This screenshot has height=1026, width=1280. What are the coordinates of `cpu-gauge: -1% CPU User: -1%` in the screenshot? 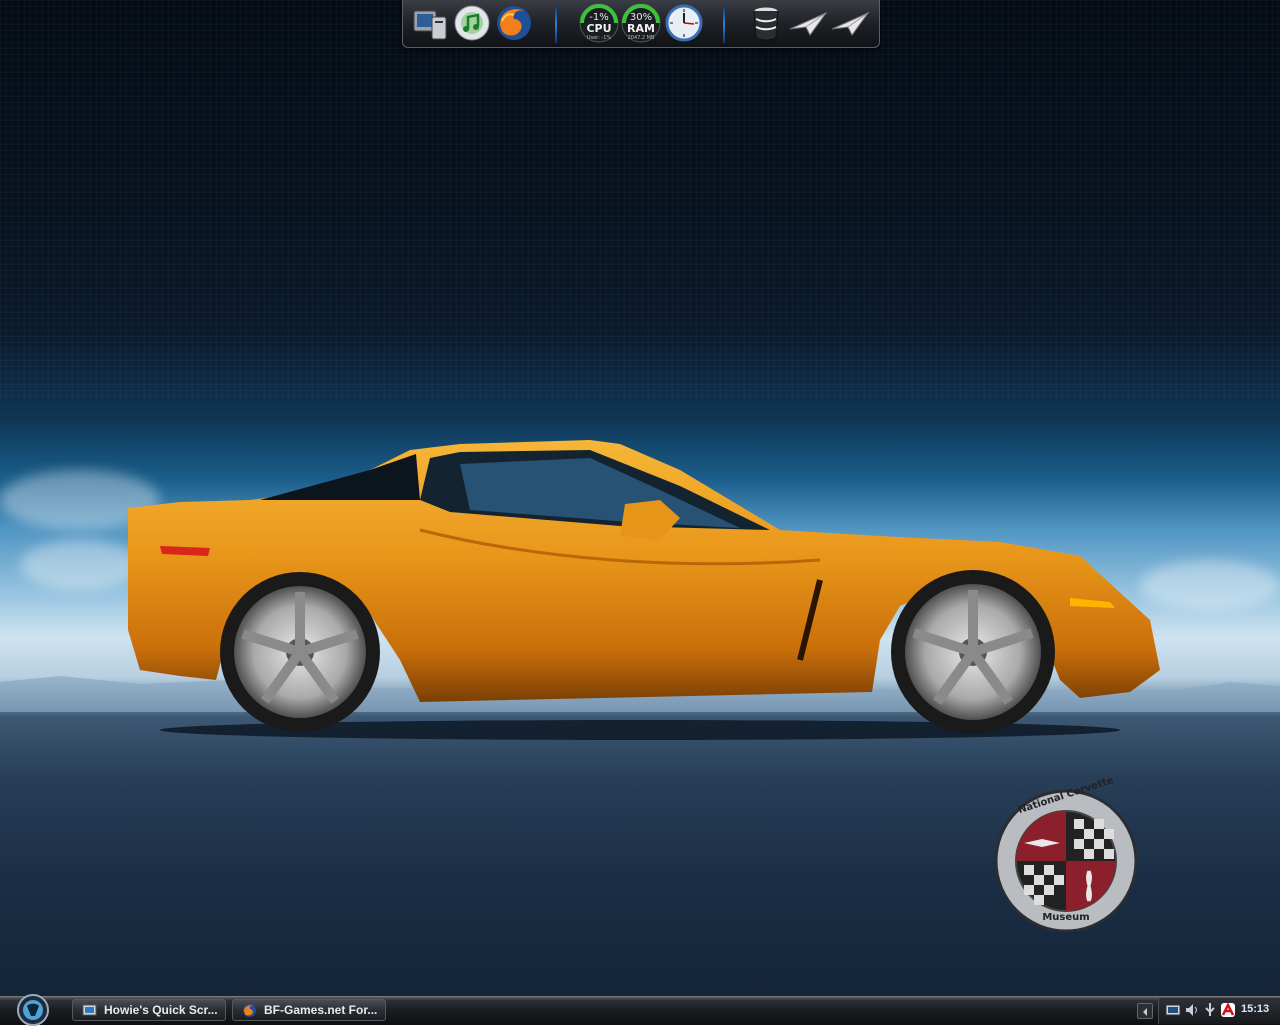 It's located at (599, 23).